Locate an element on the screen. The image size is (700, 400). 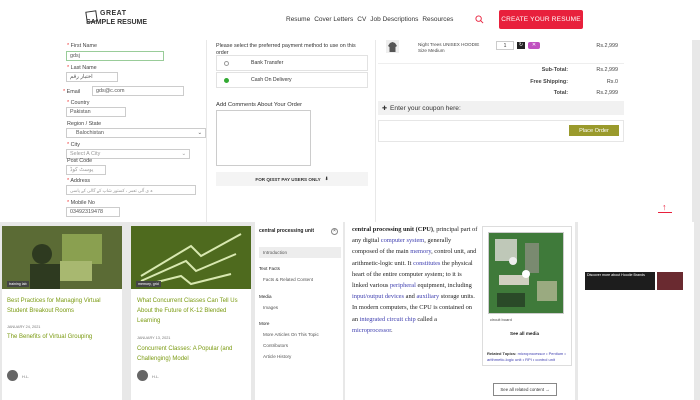
payment-option-cod: Cash On Delivery is located at coordinates (292, 80).